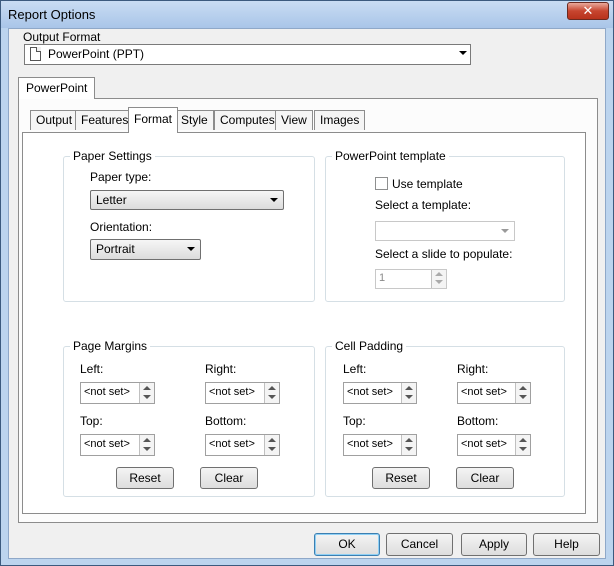 This screenshot has width=614, height=566. I want to click on help-button: Help, so click(566, 544).